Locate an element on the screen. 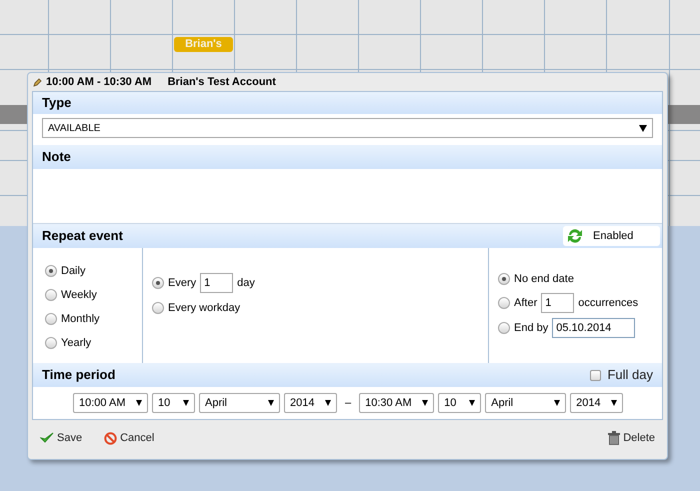 The width and height of the screenshot is (700, 491). cancel-button: Cancel is located at coordinates (129, 438).